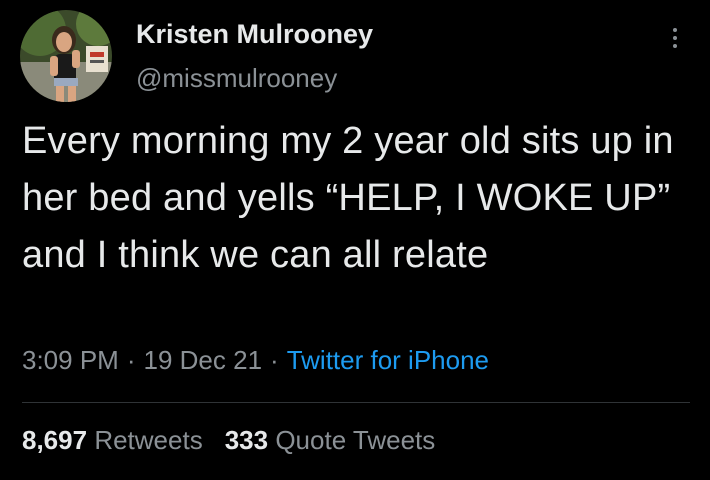 The height and width of the screenshot is (480, 710). What do you see at coordinates (203, 360) in the screenshot?
I see `tweet-date: 19 Dec 21` at bounding box center [203, 360].